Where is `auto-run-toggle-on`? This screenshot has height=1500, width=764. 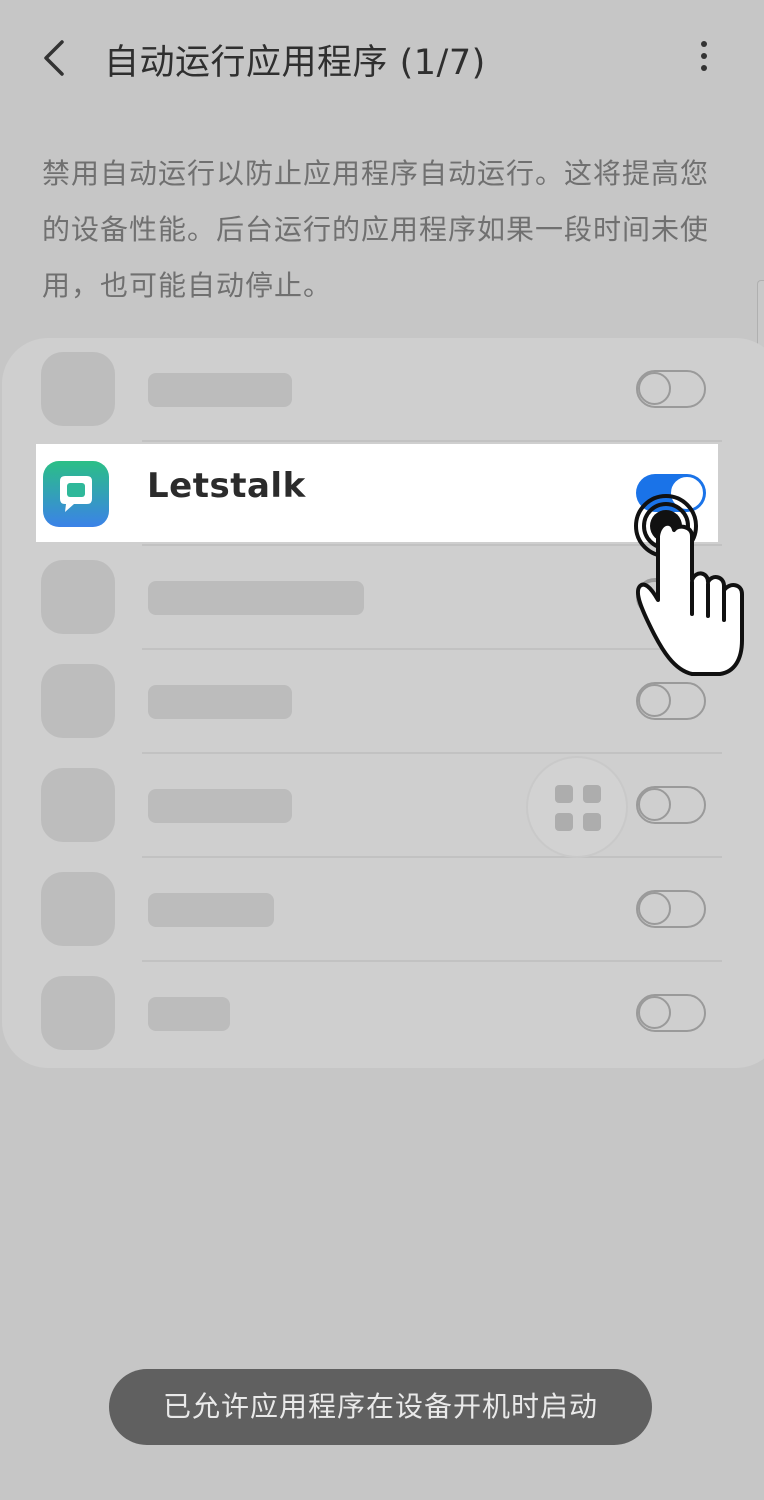
auto-run-toggle-on is located at coordinates (671, 493).